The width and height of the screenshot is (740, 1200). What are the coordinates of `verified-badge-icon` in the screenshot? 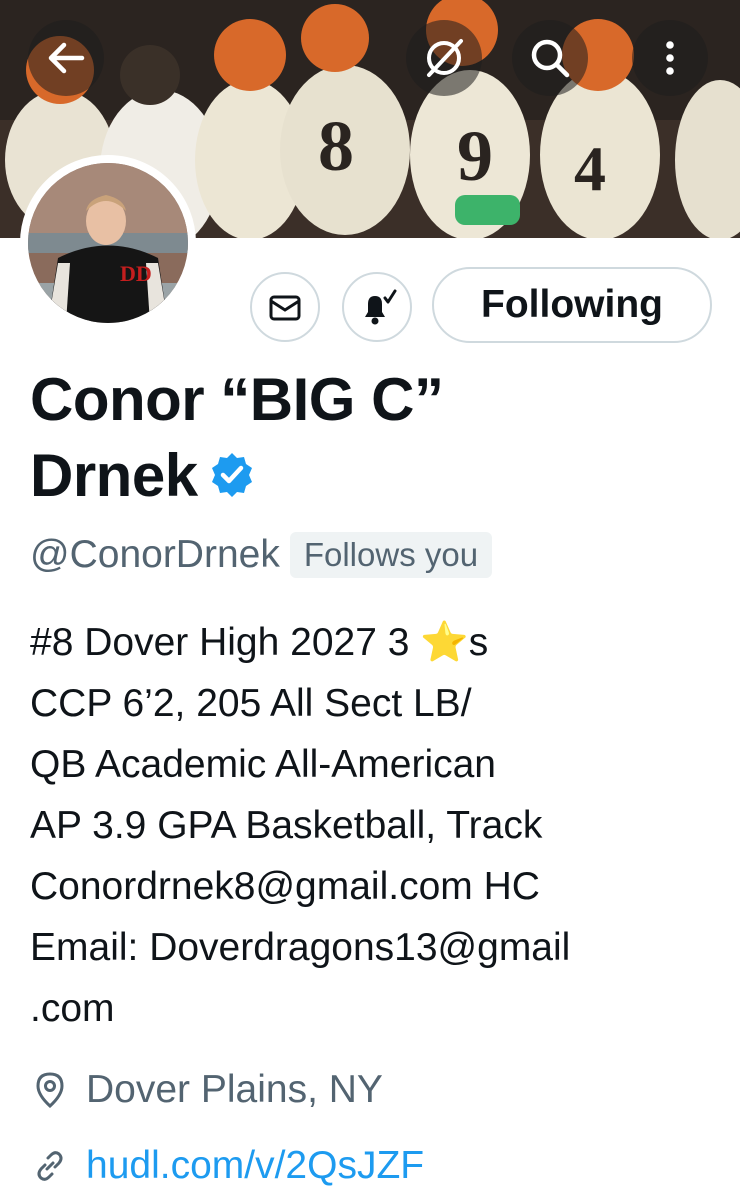 It's located at (232, 482).